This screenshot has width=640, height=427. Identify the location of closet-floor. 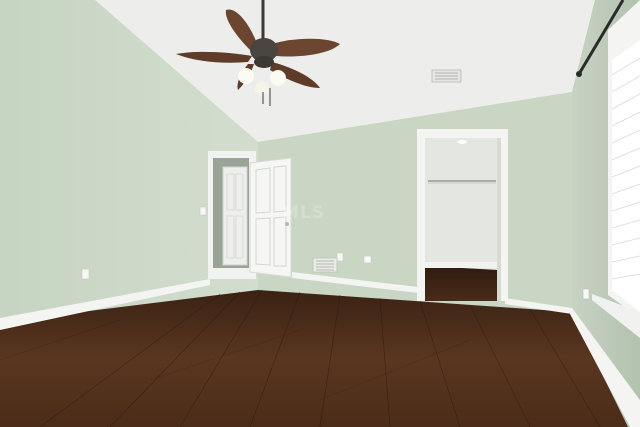
(462, 283).